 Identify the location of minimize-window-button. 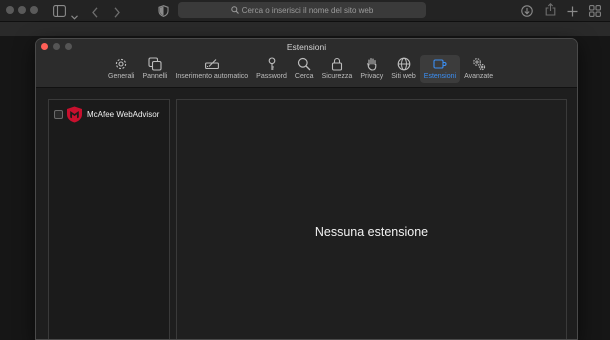
(22, 10).